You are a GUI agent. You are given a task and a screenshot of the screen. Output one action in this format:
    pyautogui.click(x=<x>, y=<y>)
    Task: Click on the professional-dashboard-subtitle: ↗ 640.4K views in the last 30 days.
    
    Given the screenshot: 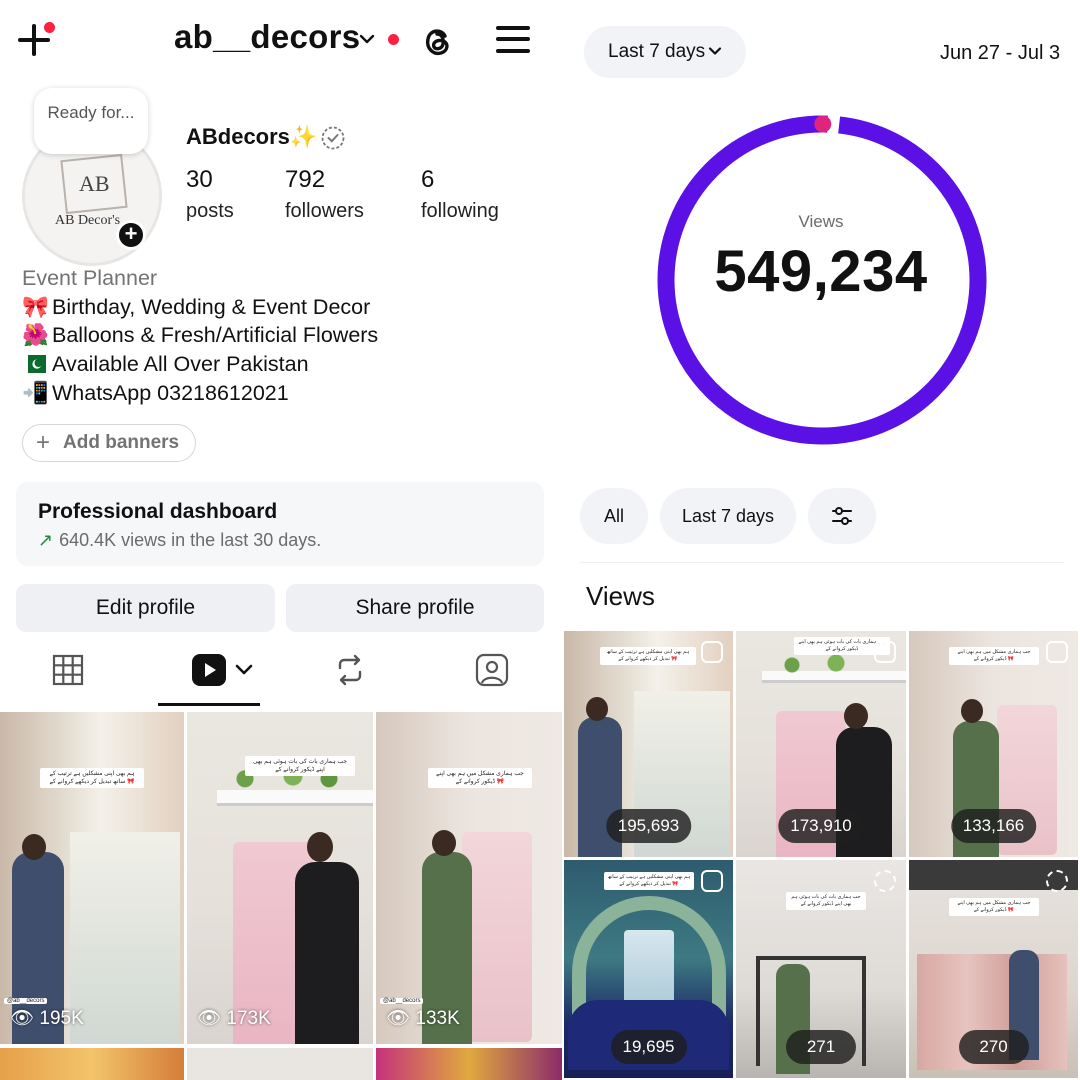 What is the action you would take?
    pyautogui.click(x=291, y=540)
    